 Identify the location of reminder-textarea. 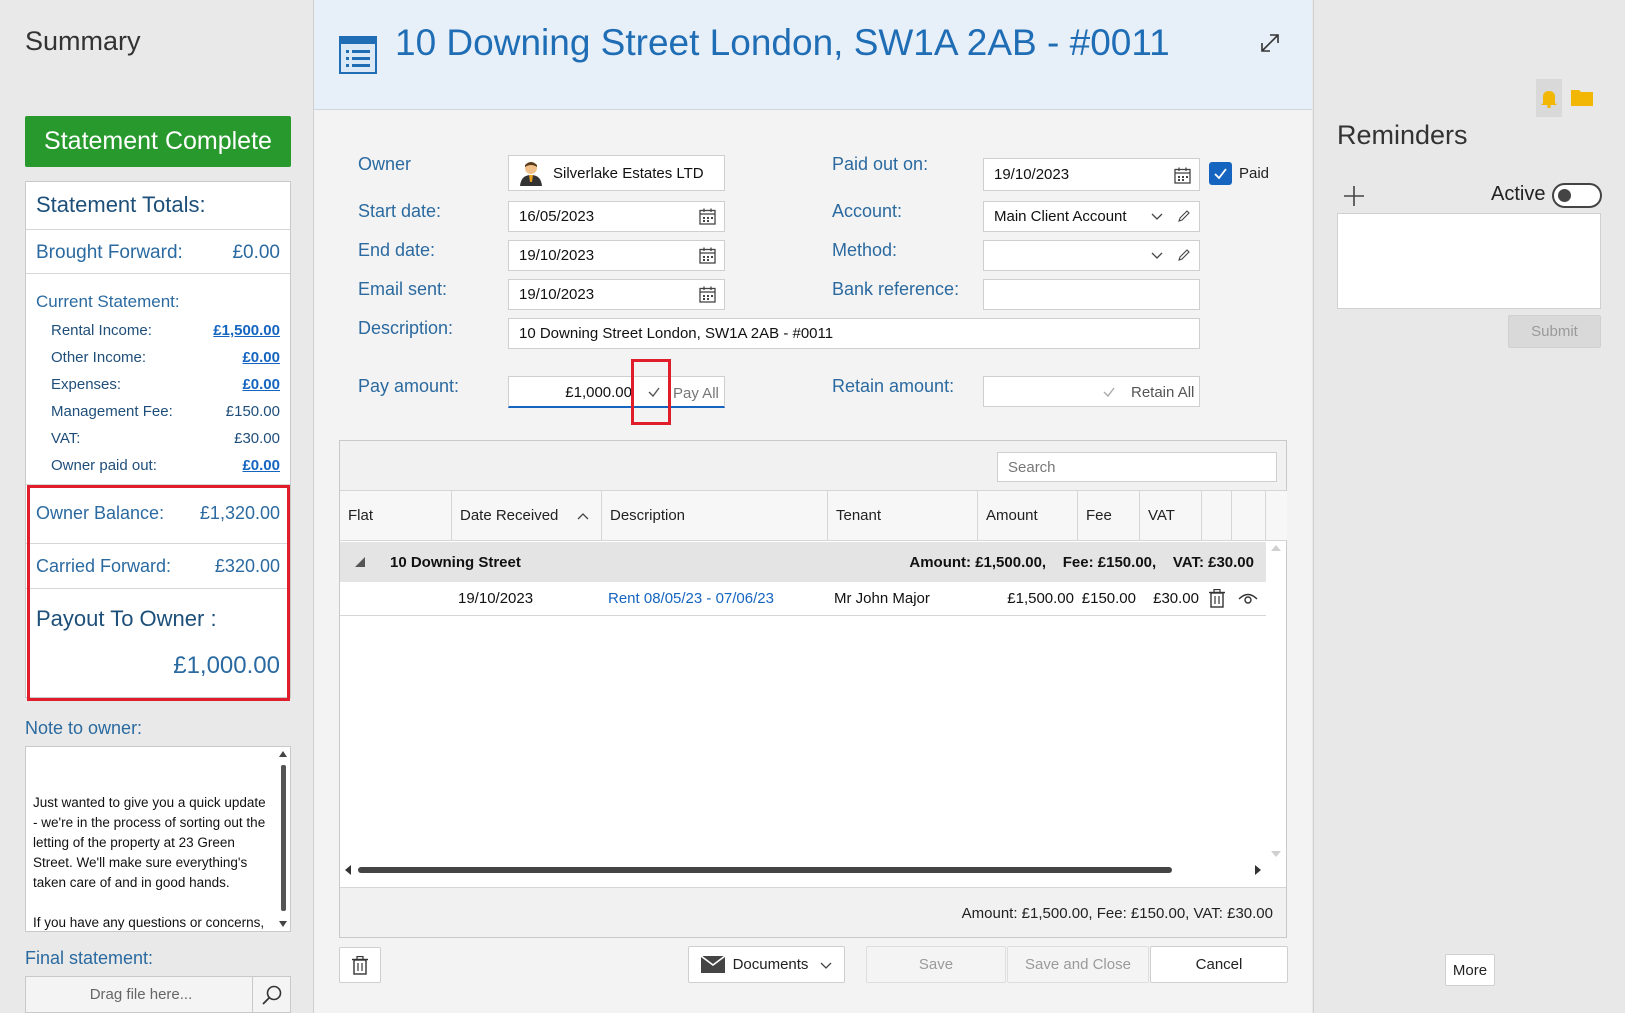
(1469, 261).